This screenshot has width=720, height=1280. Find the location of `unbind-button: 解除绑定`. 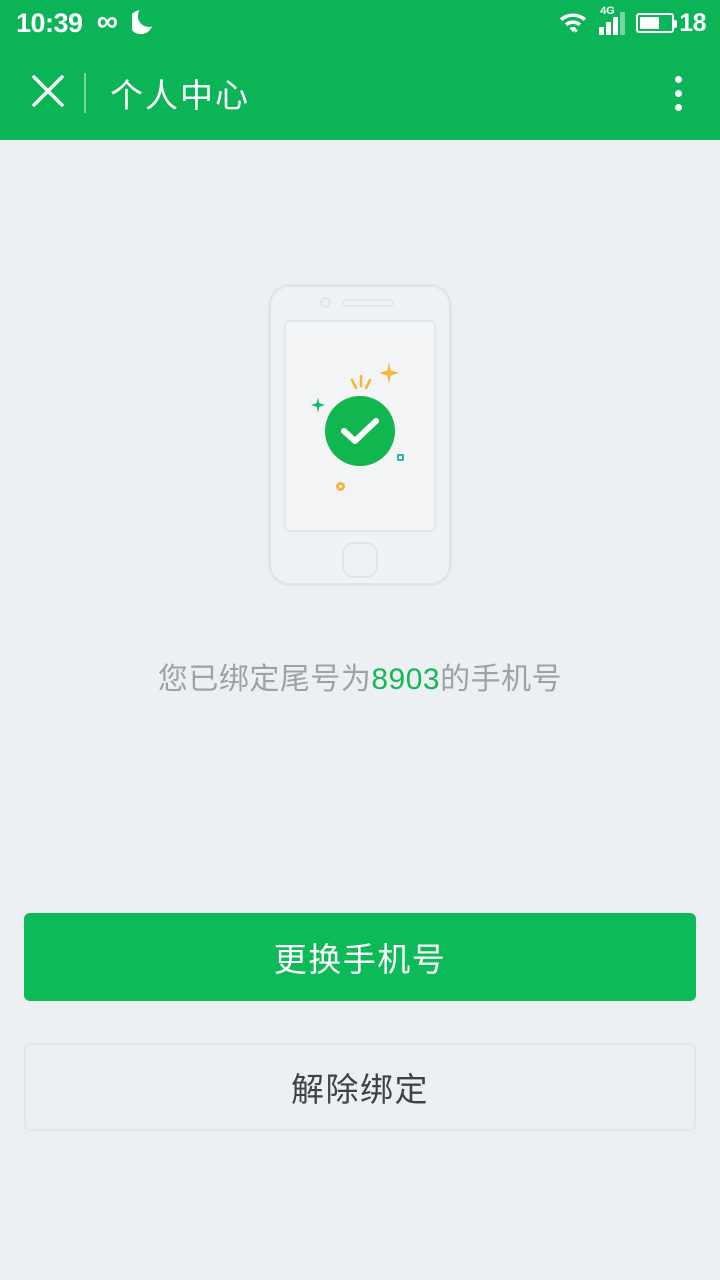

unbind-button: 解除绑定 is located at coordinates (360, 1087).